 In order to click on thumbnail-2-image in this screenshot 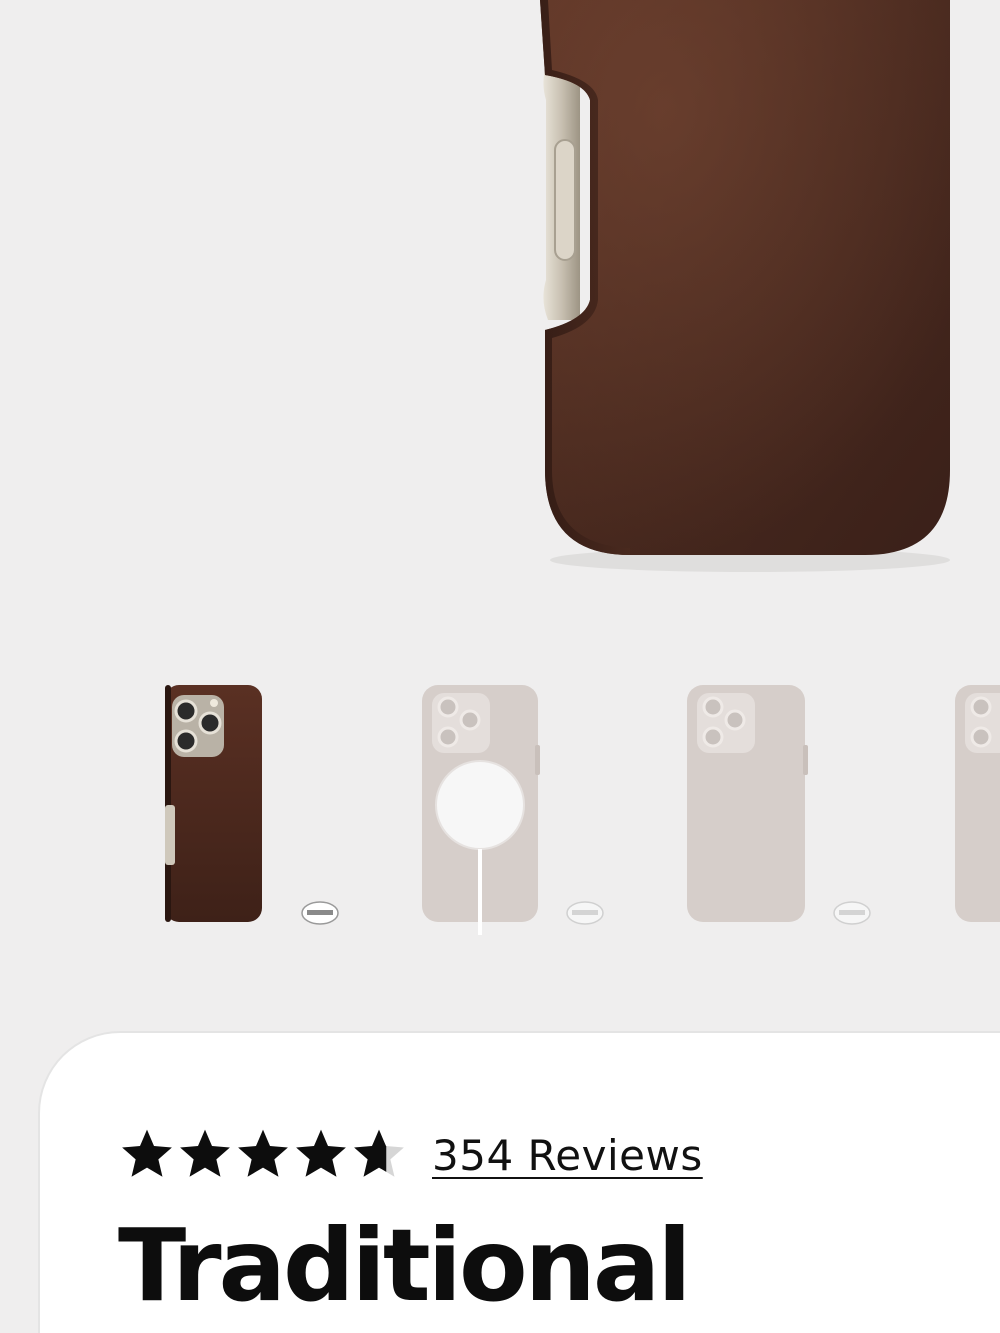, I will do `click(513, 810)`.